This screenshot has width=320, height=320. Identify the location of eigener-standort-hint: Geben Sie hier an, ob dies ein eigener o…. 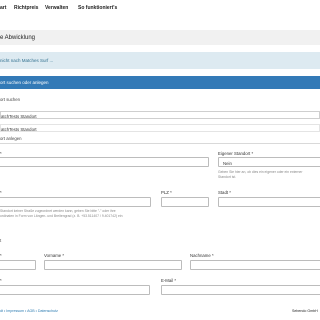
(260, 174).